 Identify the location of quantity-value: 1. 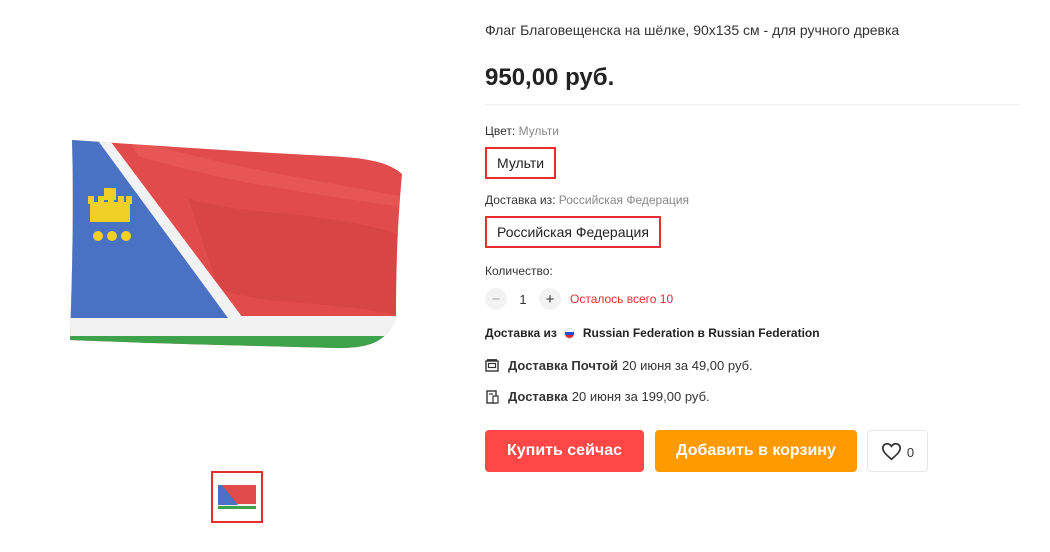
(523, 299).